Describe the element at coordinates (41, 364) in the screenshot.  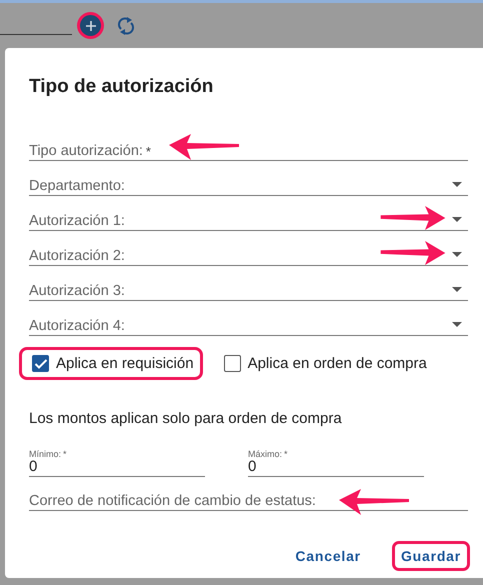
I see `checkmark-icon` at that location.